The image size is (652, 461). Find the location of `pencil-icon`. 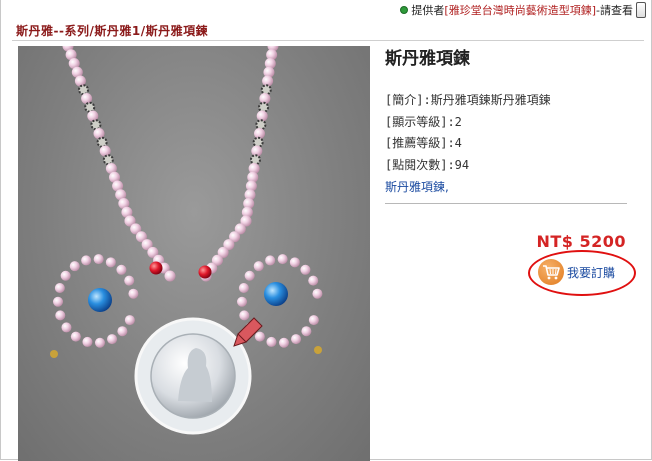

pencil-icon is located at coordinates (248, 332).